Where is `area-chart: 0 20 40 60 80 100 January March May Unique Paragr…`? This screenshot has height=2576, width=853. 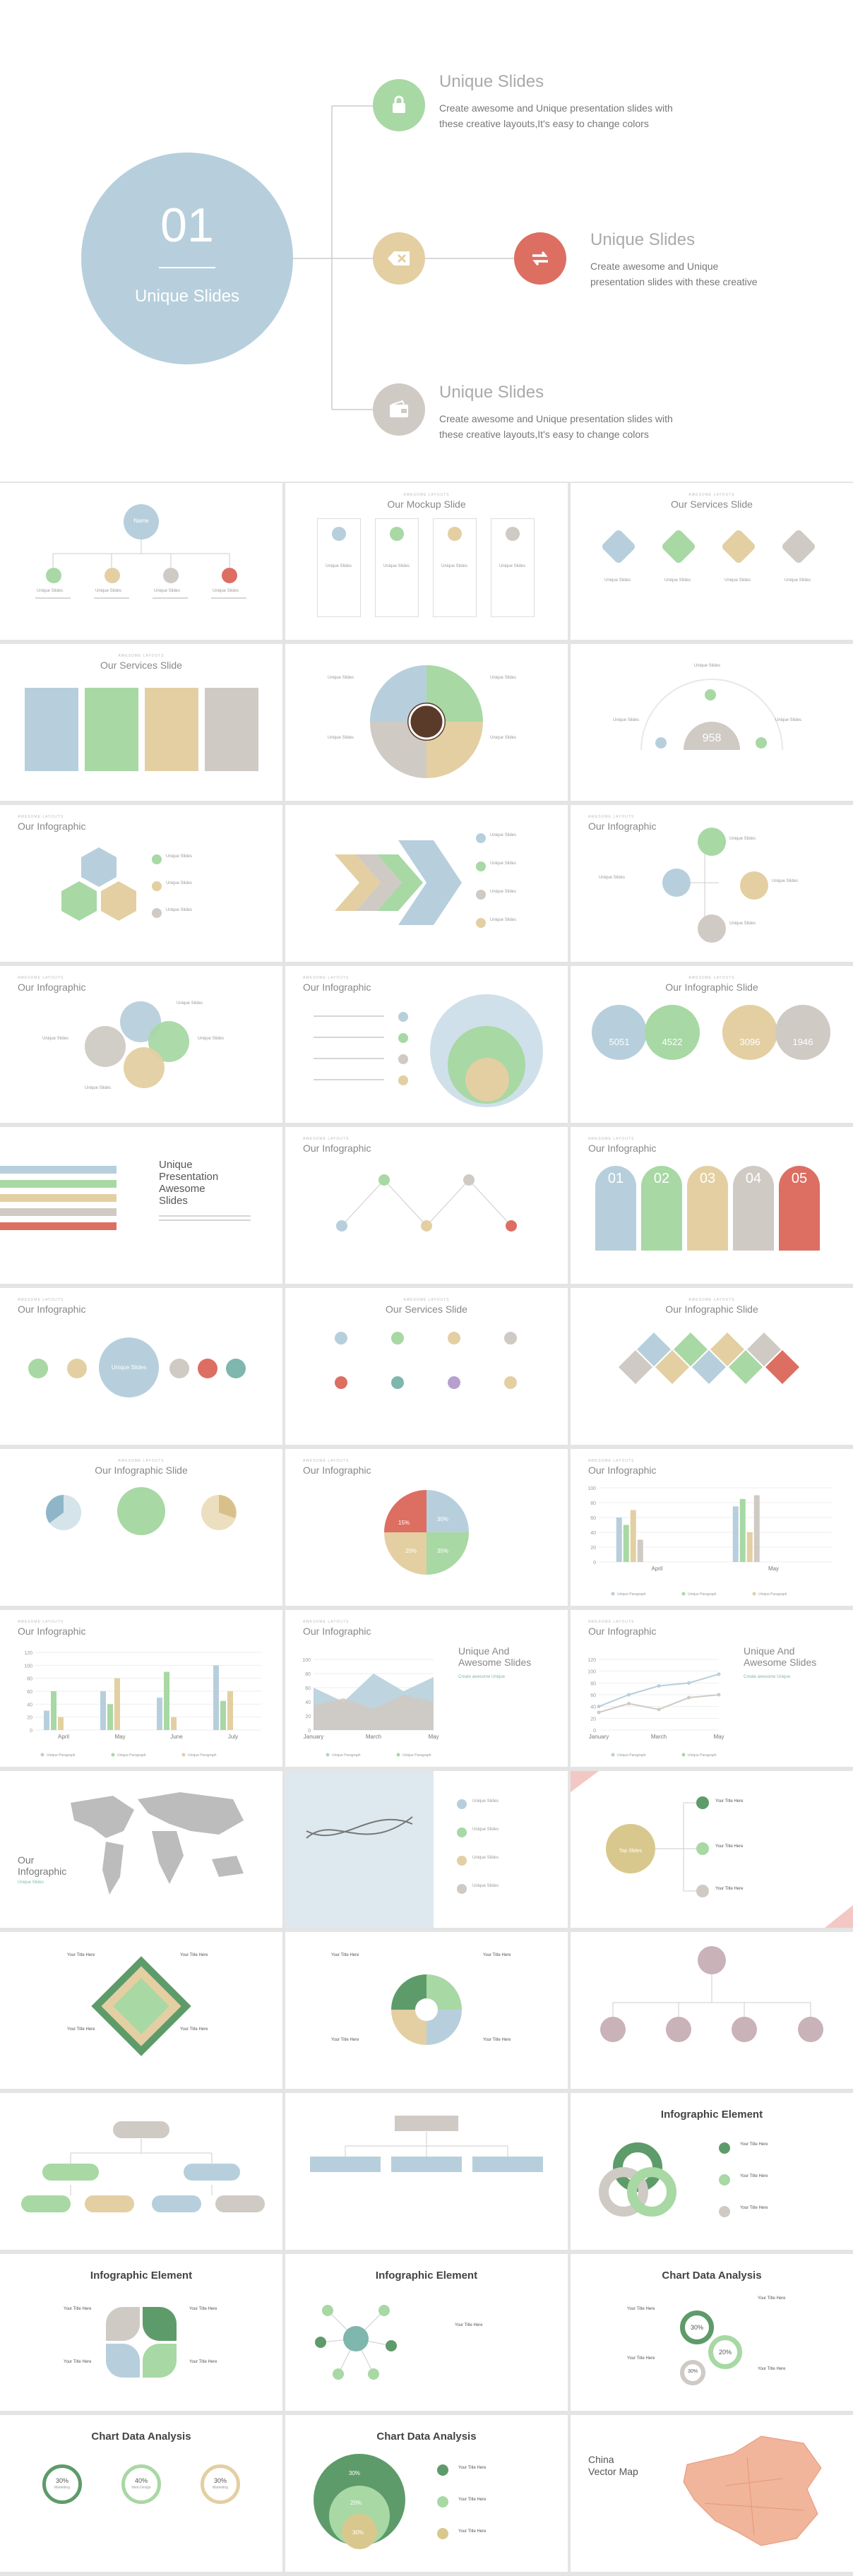 area-chart: 0 20 40 60 80 100 January March May Unique Paragr… is located at coordinates (370, 1708).